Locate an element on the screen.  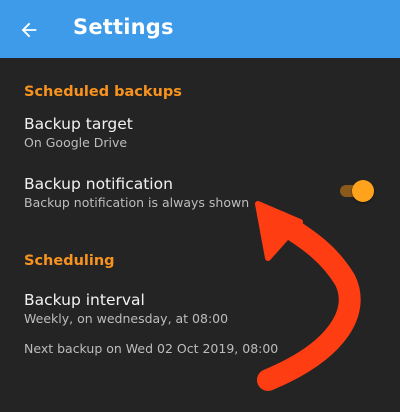
section-header-scheduling: Scheduling is located at coordinates (69, 261).